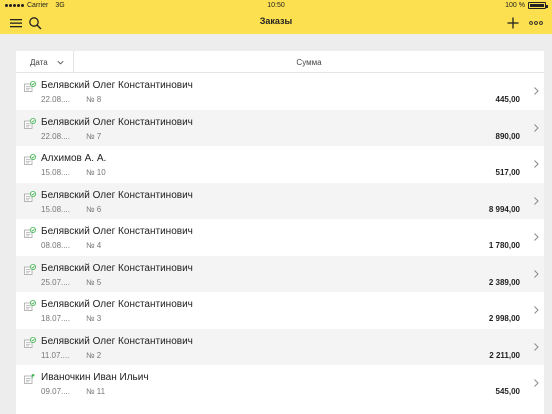  I want to click on customer-name: Алхимов А. А., so click(74, 158).